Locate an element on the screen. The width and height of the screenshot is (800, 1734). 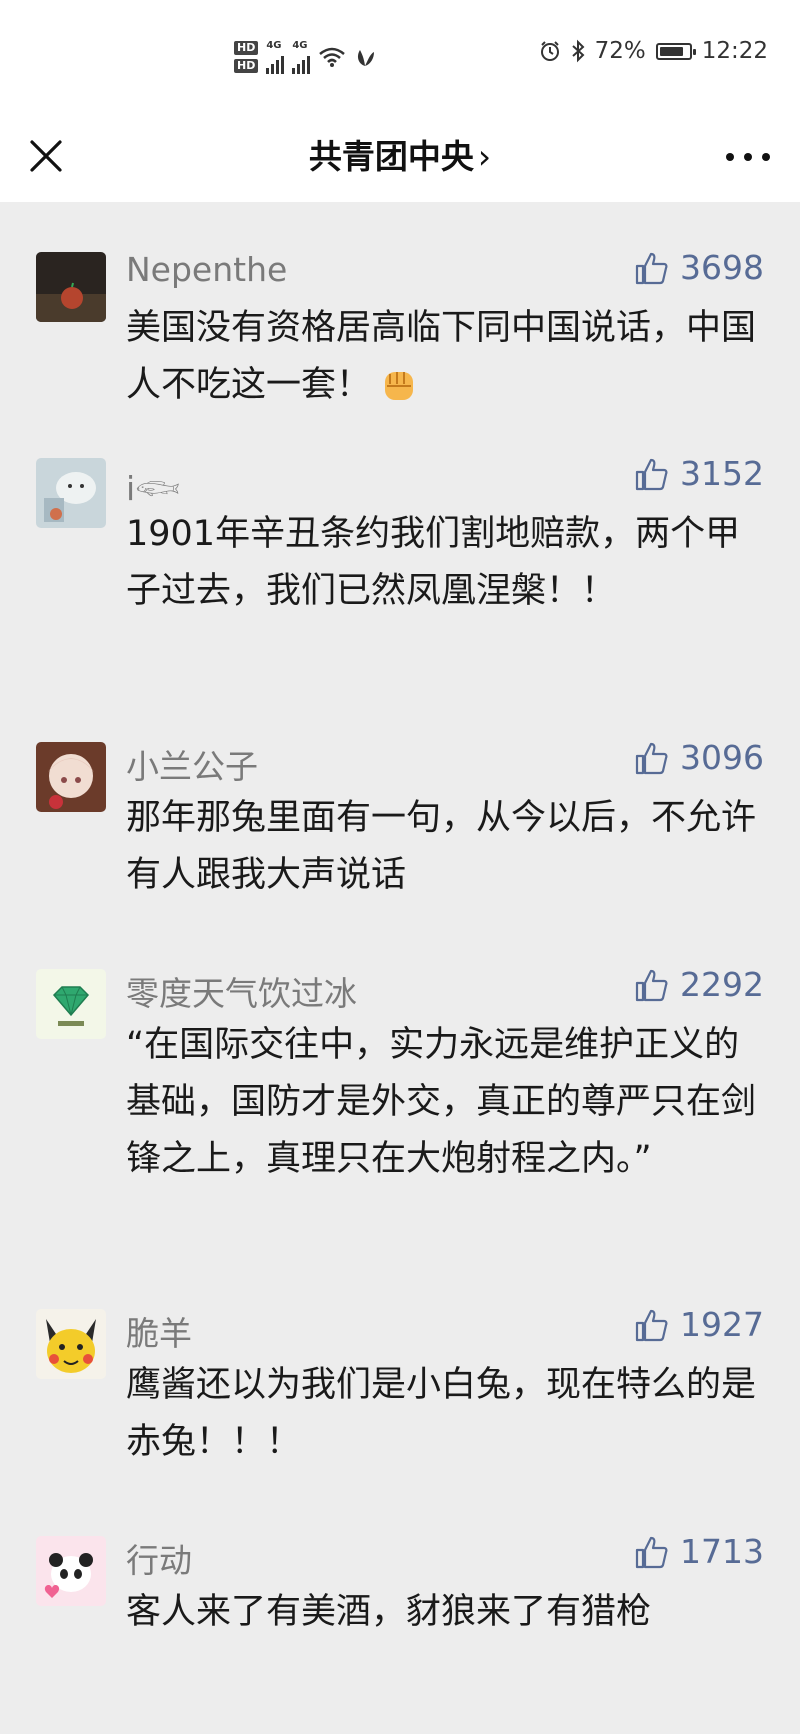
like-button: 1927 is located at coordinates (699, 1324).